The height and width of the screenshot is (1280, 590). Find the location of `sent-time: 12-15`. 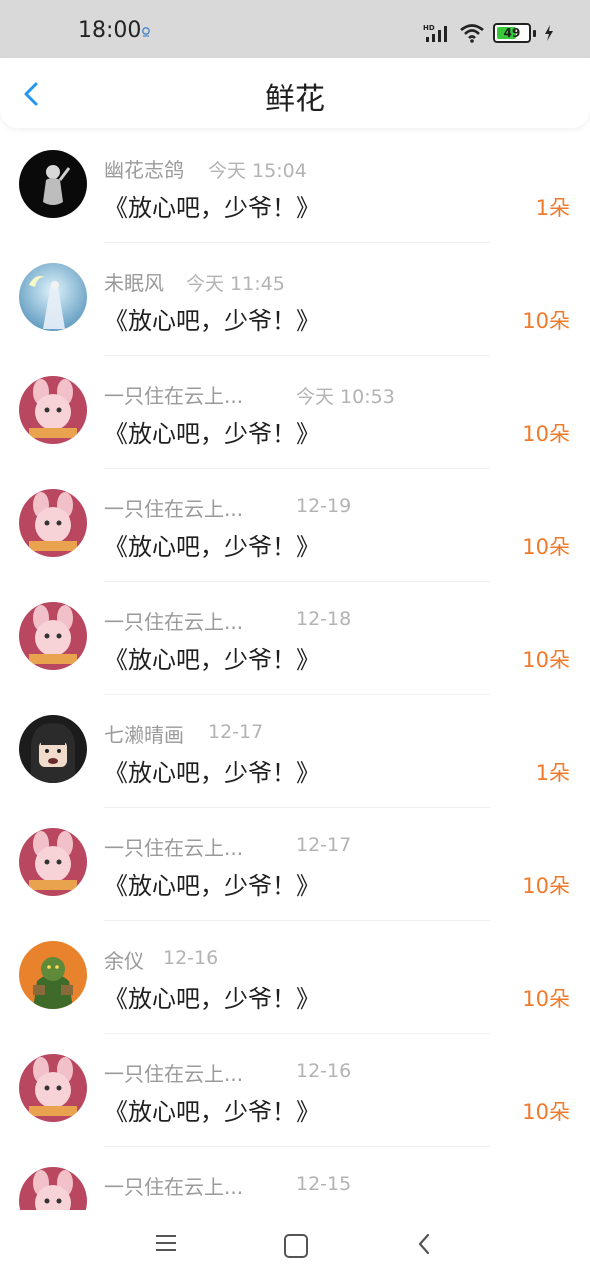

sent-time: 12-15 is located at coordinates (324, 1184).